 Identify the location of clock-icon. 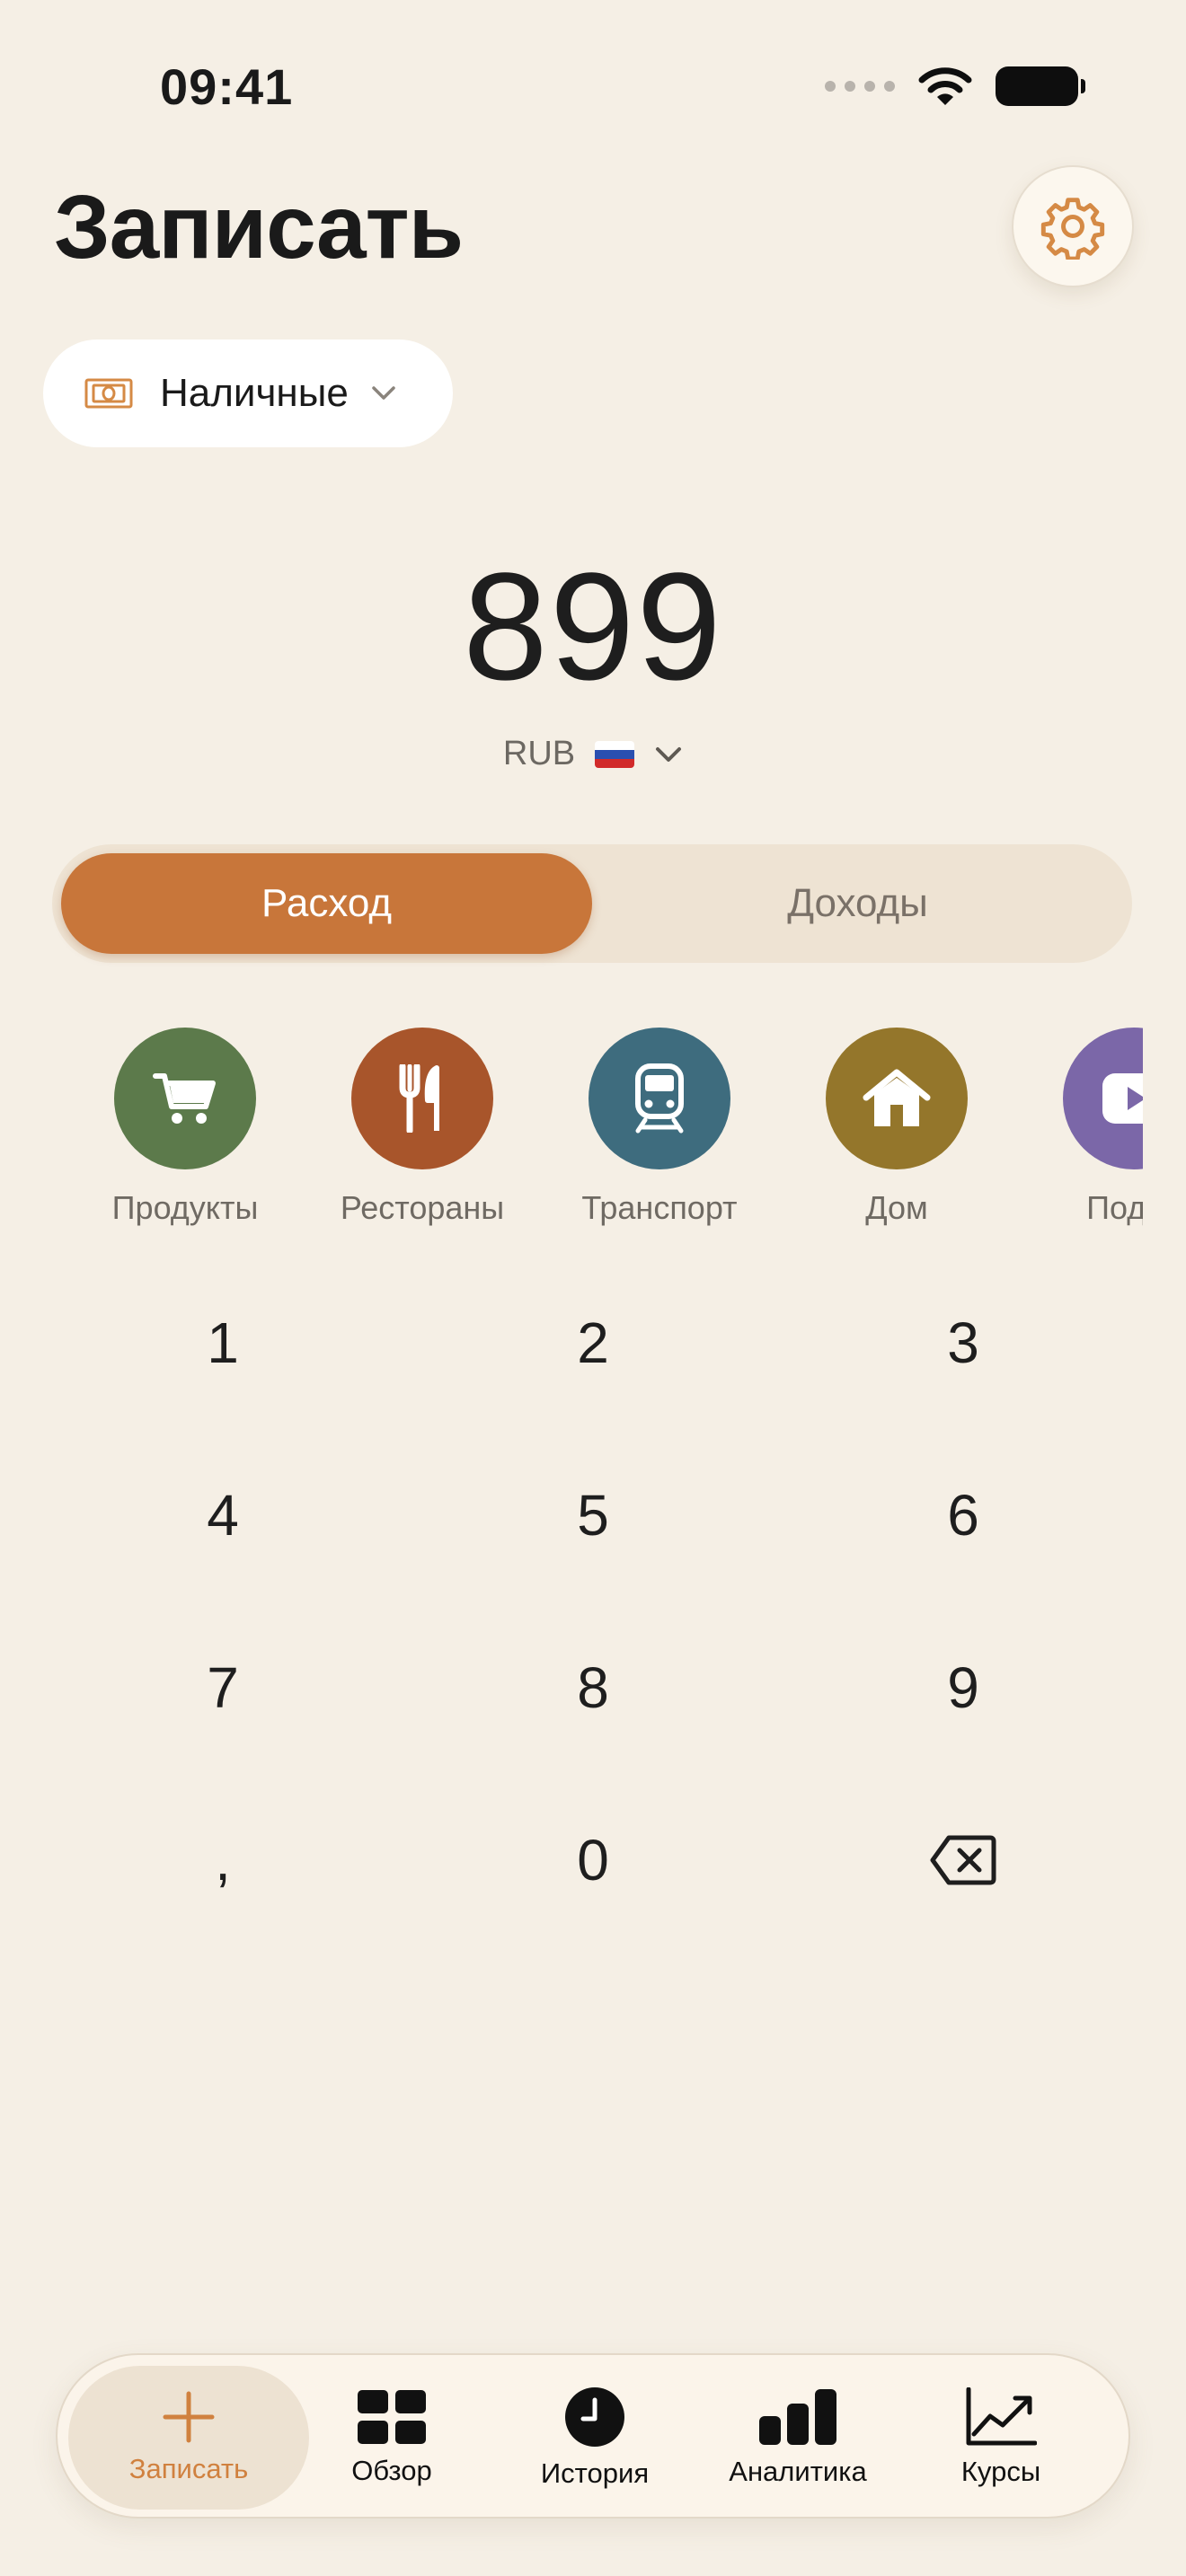
(594, 2417).